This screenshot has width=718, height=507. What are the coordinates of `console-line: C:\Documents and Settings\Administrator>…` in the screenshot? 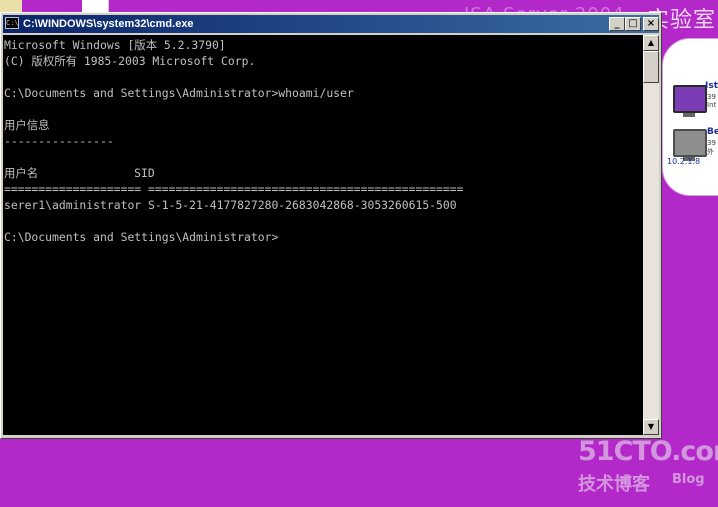 It's located at (179, 93).